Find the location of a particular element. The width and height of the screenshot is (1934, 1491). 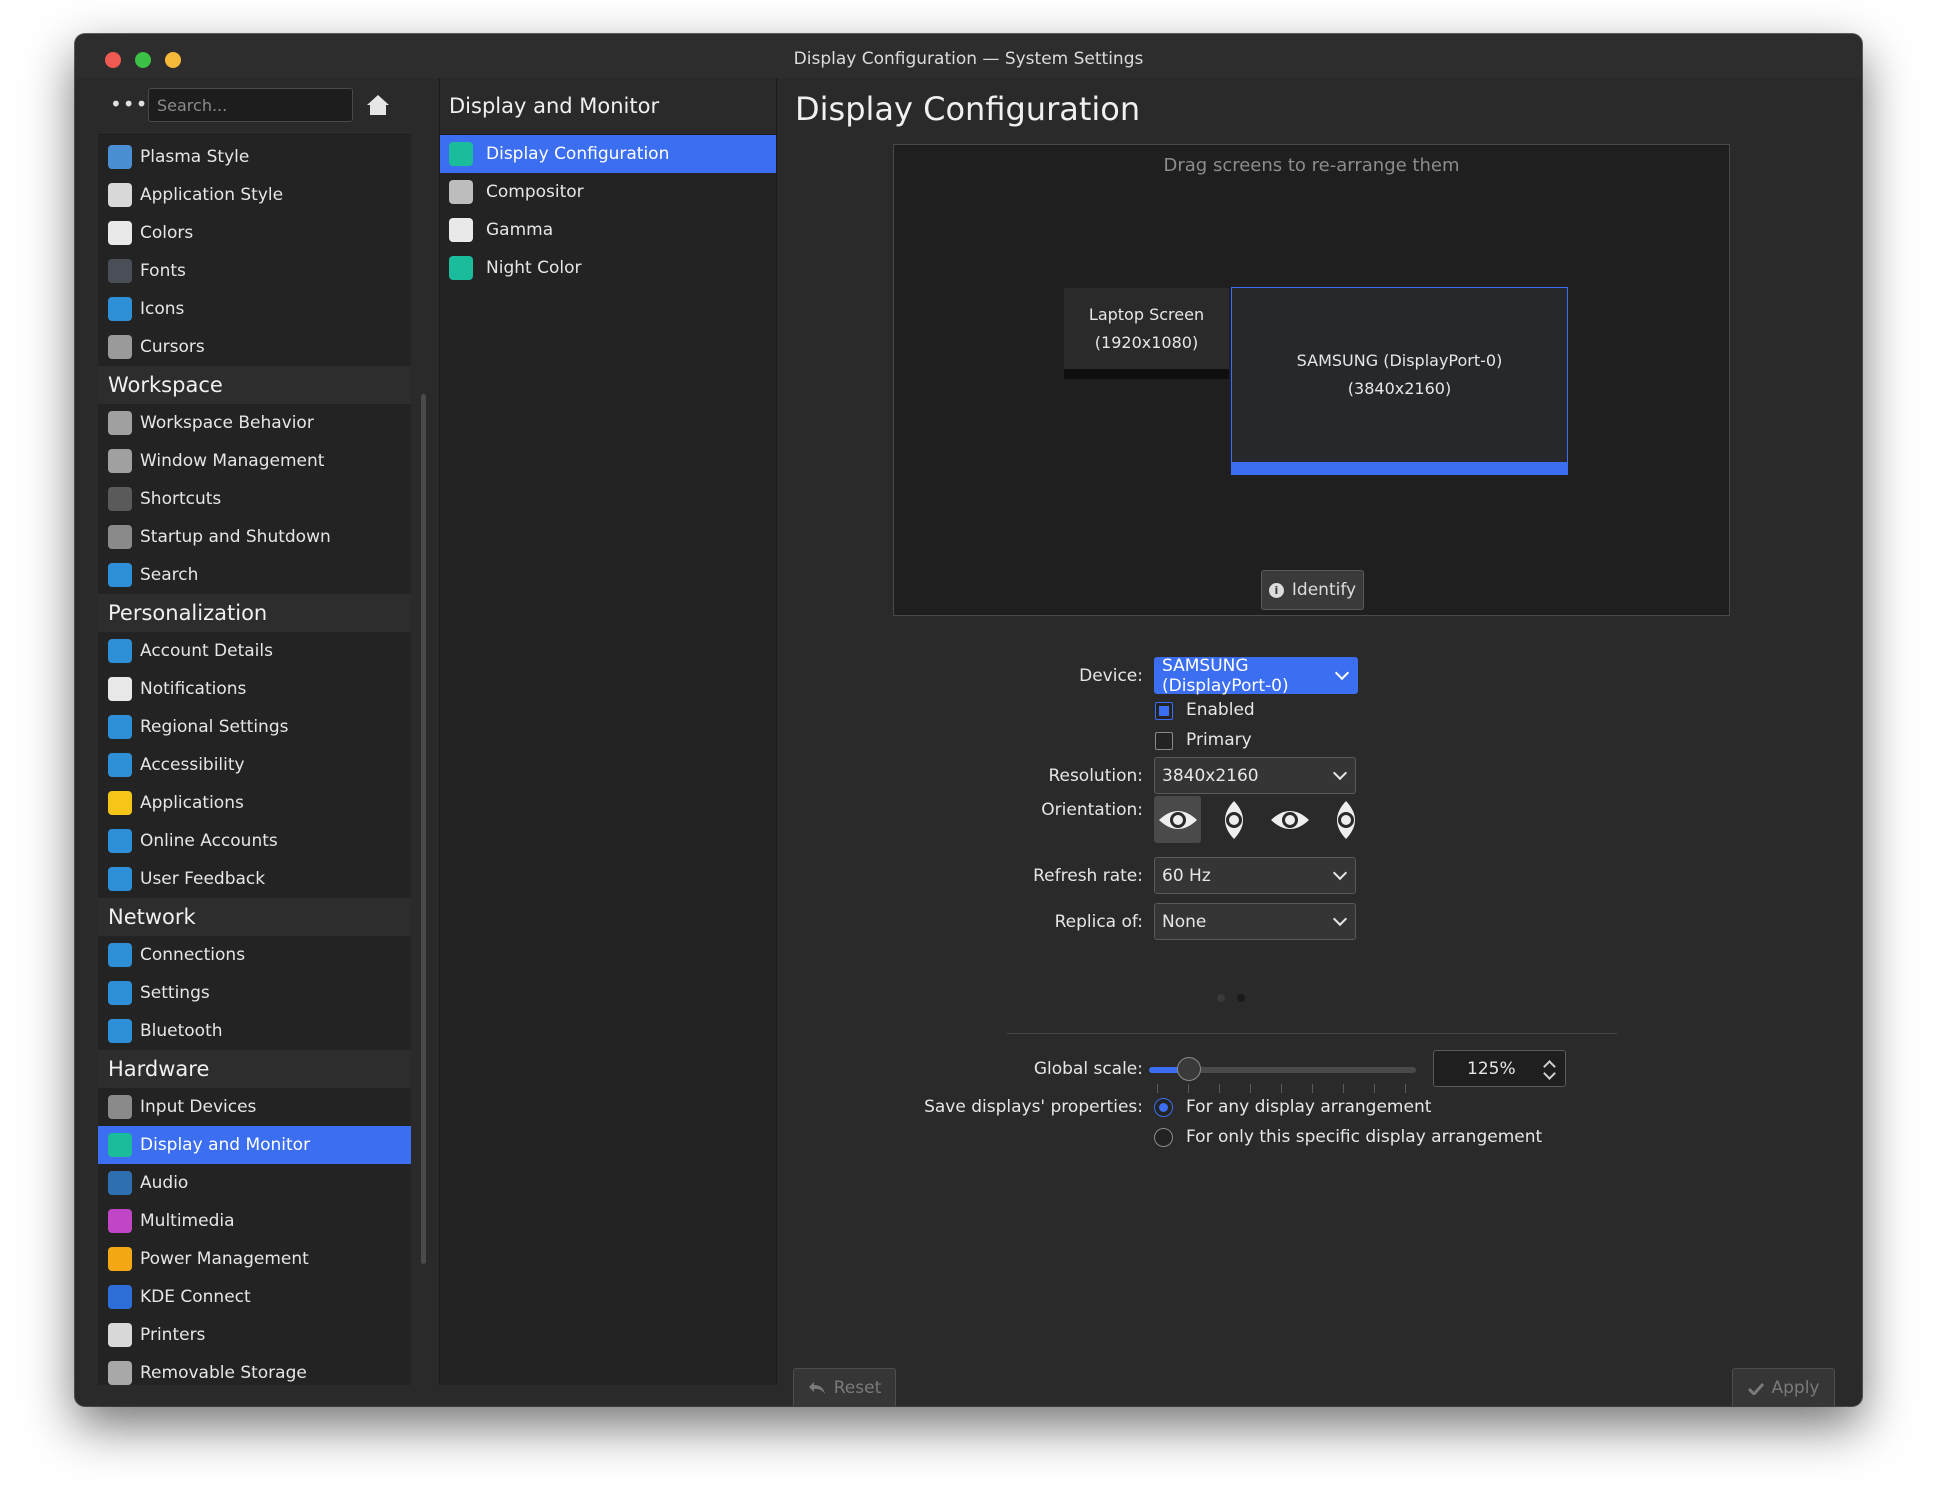

sidebar-item-application-style: Application Style is located at coordinates (254, 195).